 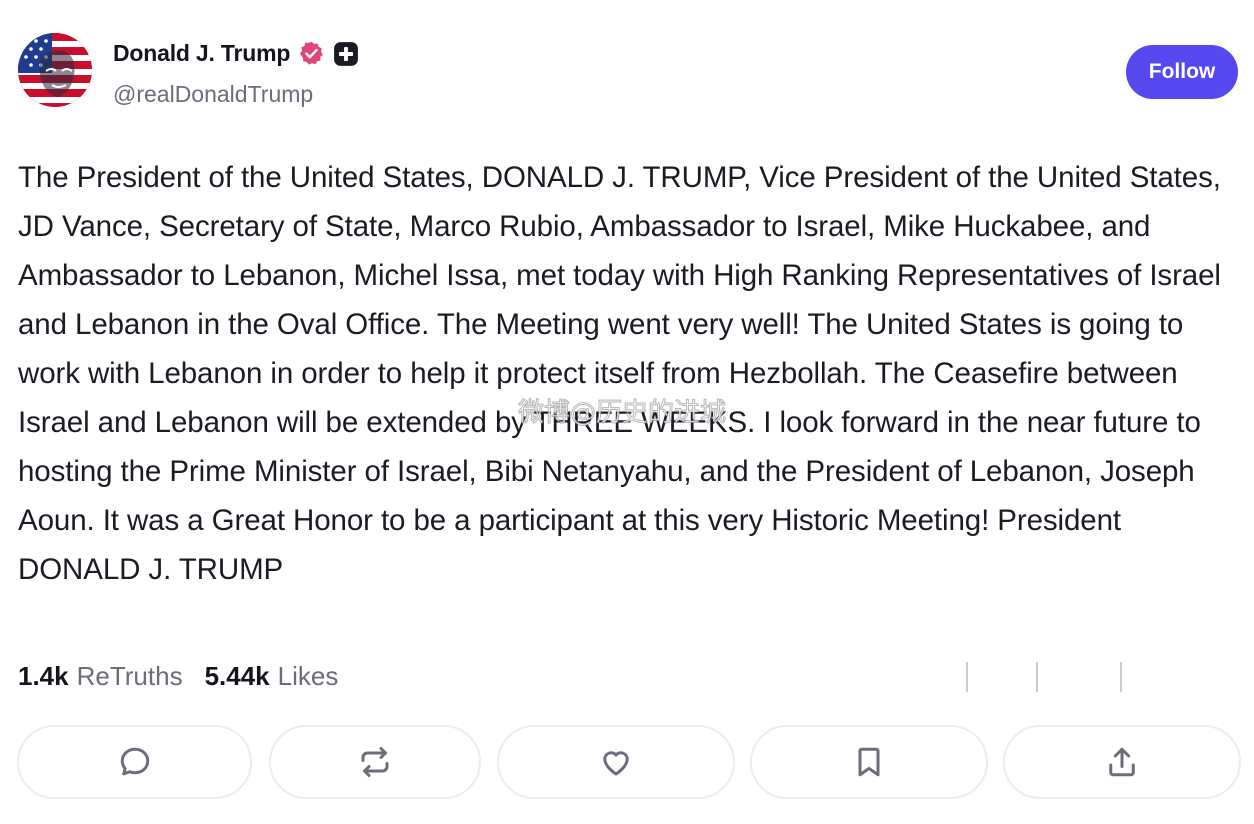 I want to click on plus-badge-icon, so click(x=346, y=53).